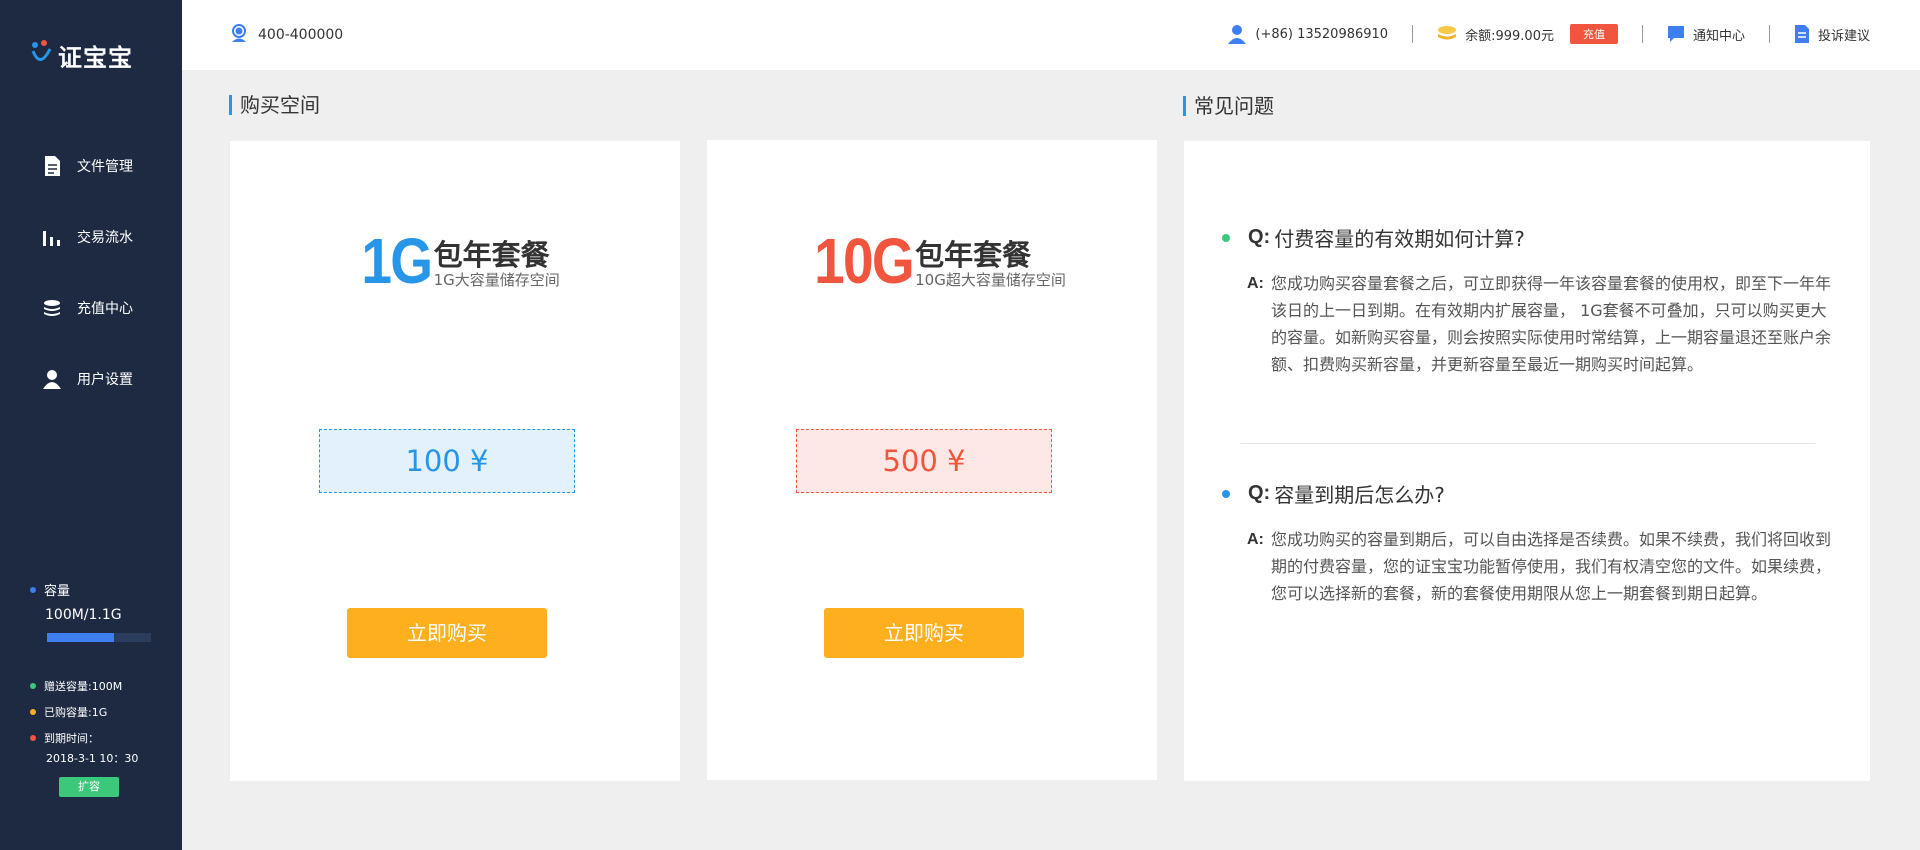 The height and width of the screenshot is (850, 1920). I want to click on notification-center: 通知中心, so click(1706, 34).